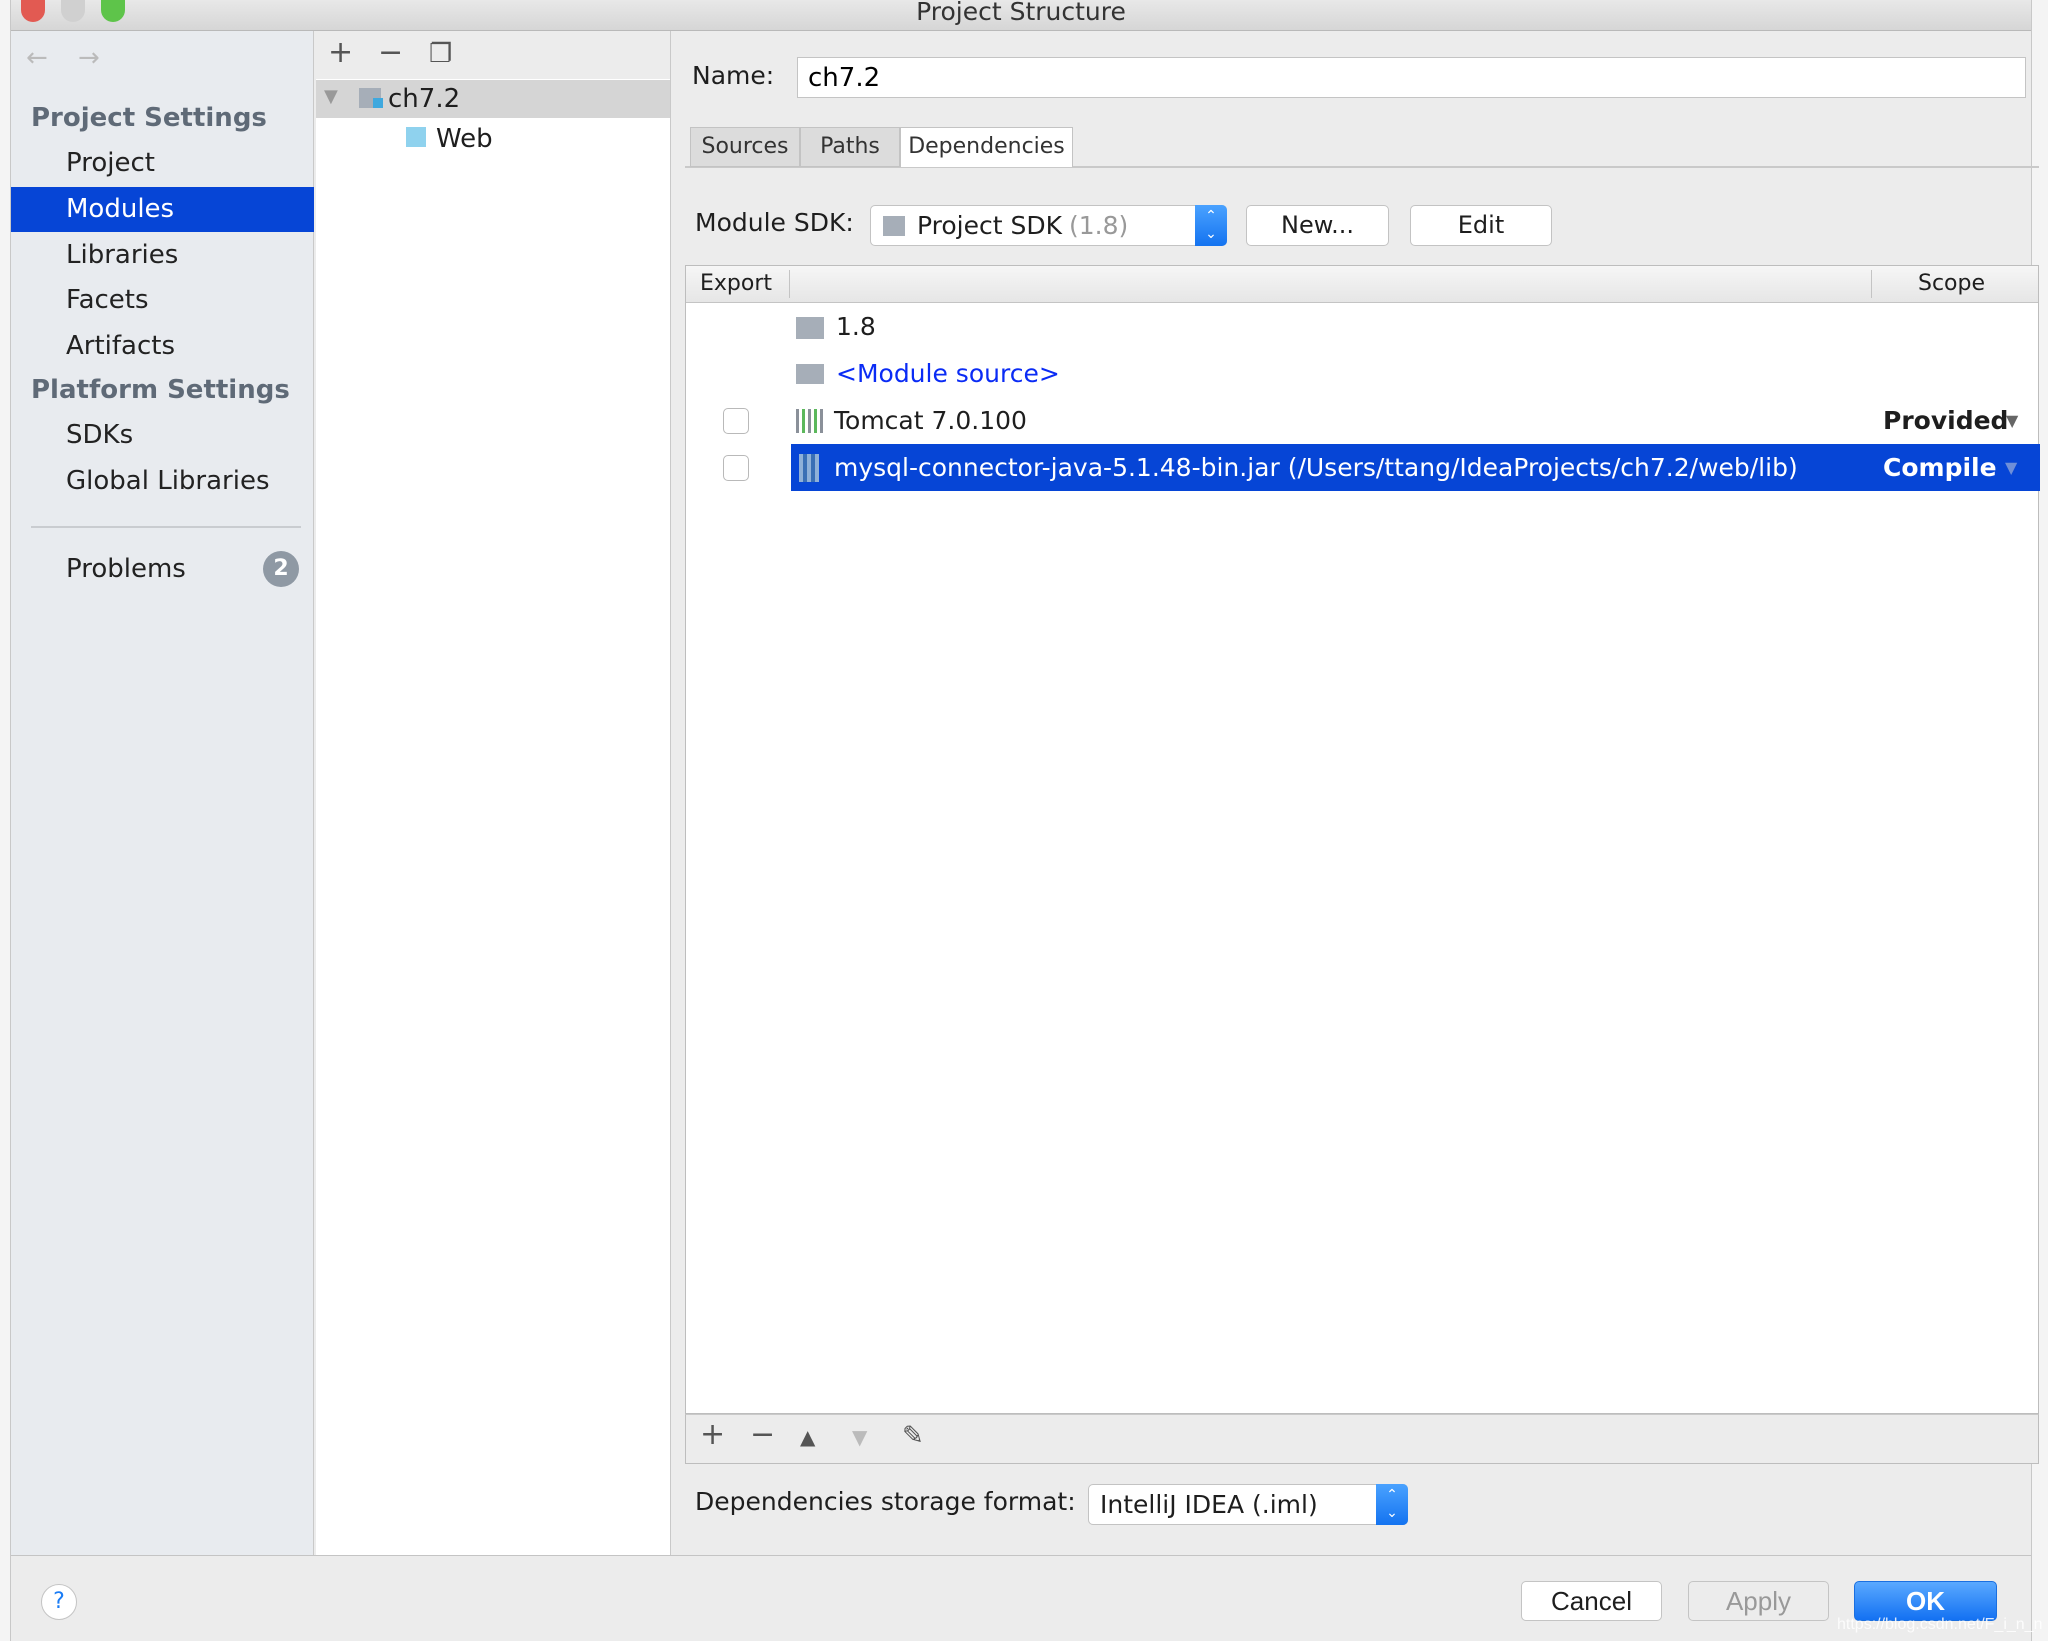 The height and width of the screenshot is (1641, 2048). Describe the element at coordinates (506, 139) in the screenshot. I see `tree-item-web: Web` at that location.